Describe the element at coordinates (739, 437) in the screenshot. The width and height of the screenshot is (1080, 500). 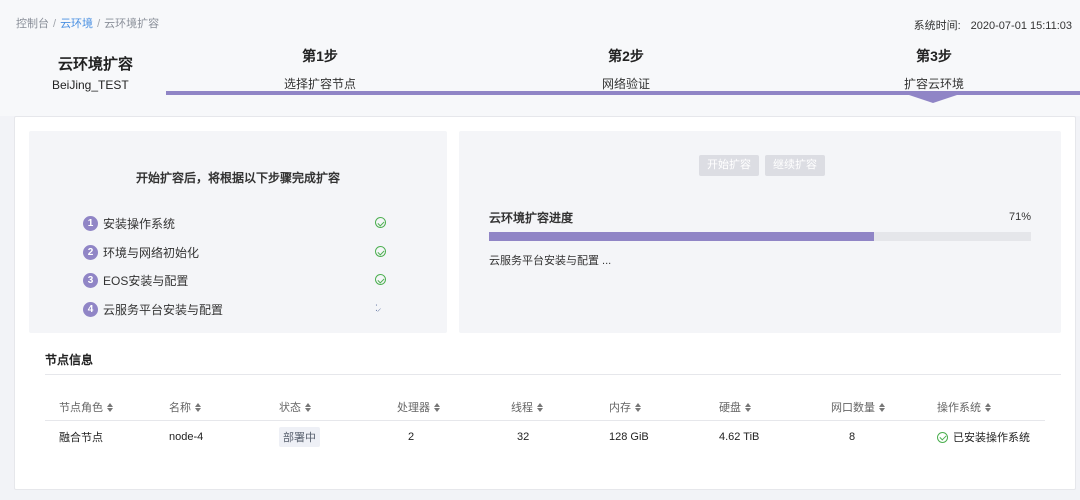
I see `cell-disk: 4.62 TiB` at that location.